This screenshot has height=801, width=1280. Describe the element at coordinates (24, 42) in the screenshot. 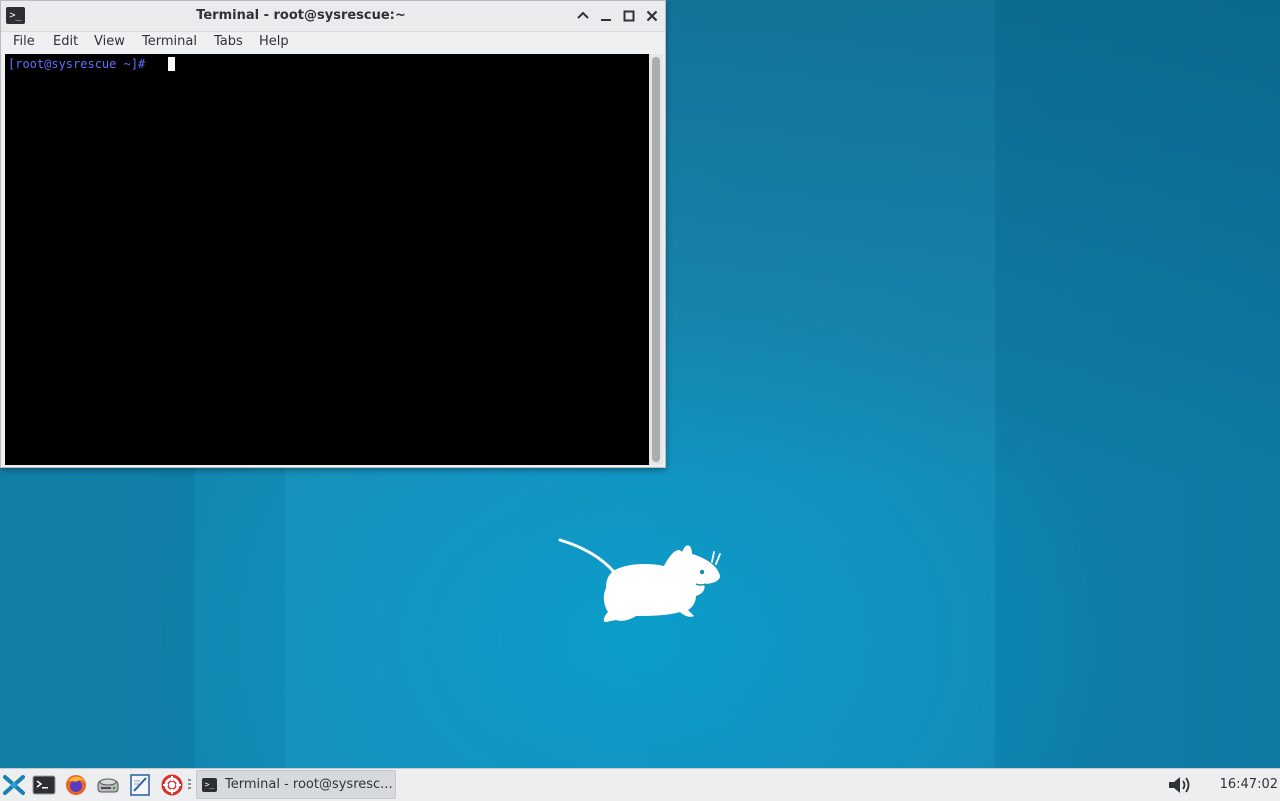

I see `menu-file: File` at that location.